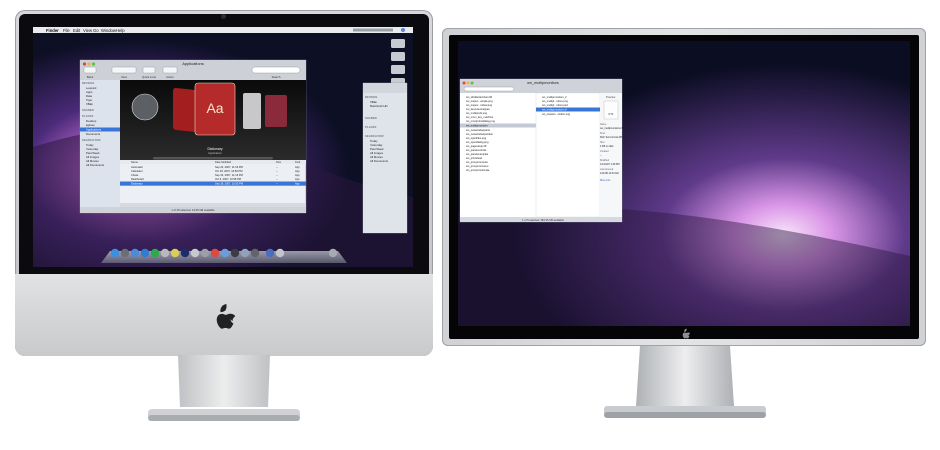 The height and width of the screenshot is (450, 940). Describe the element at coordinates (477, 154) in the screenshot. I see `col1-item: wn_panelexamples` at that location.